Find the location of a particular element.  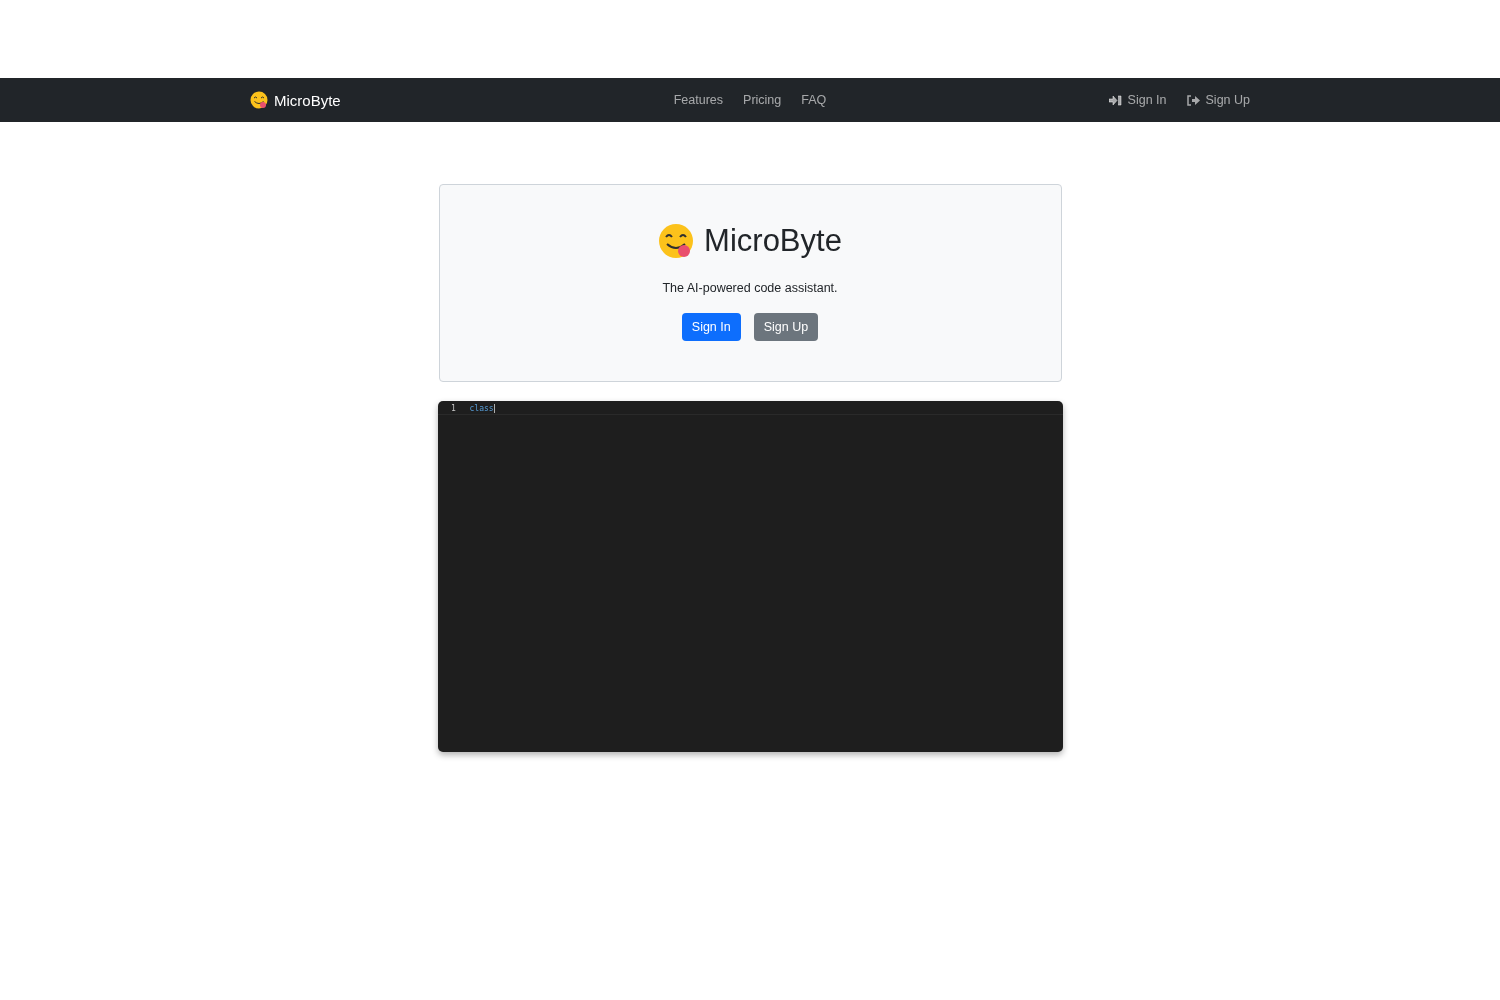

sign-in-icon is located at coordinates (1115, 100).